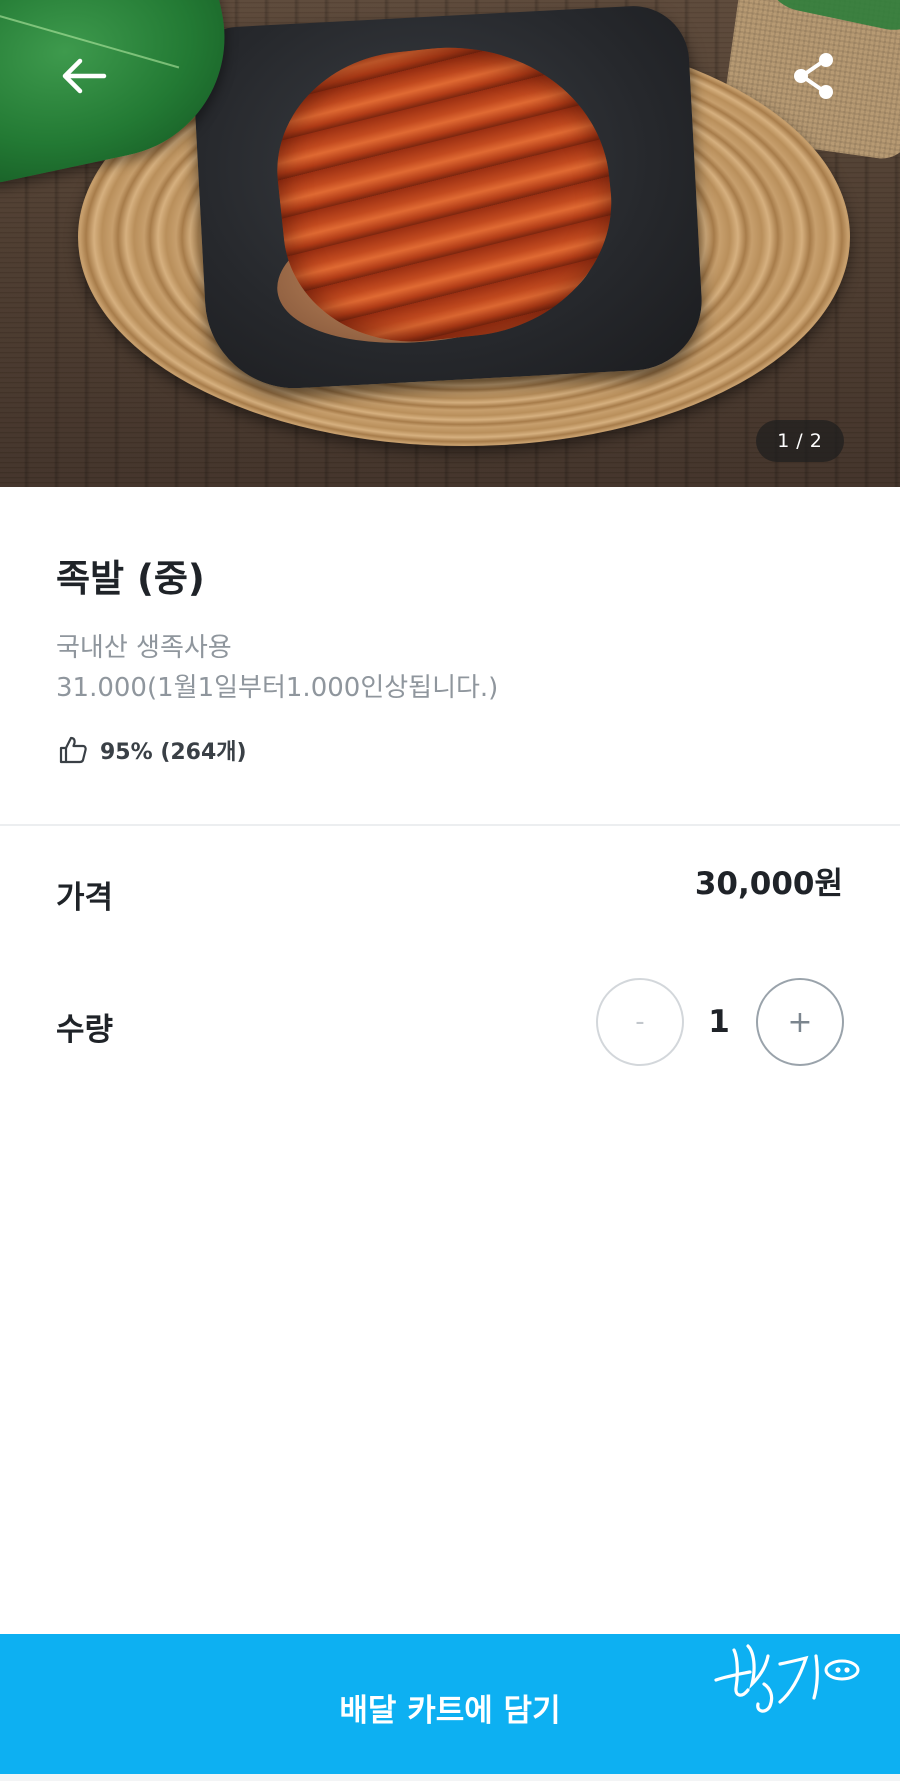  I want to click on share-button, so click(814, 76).